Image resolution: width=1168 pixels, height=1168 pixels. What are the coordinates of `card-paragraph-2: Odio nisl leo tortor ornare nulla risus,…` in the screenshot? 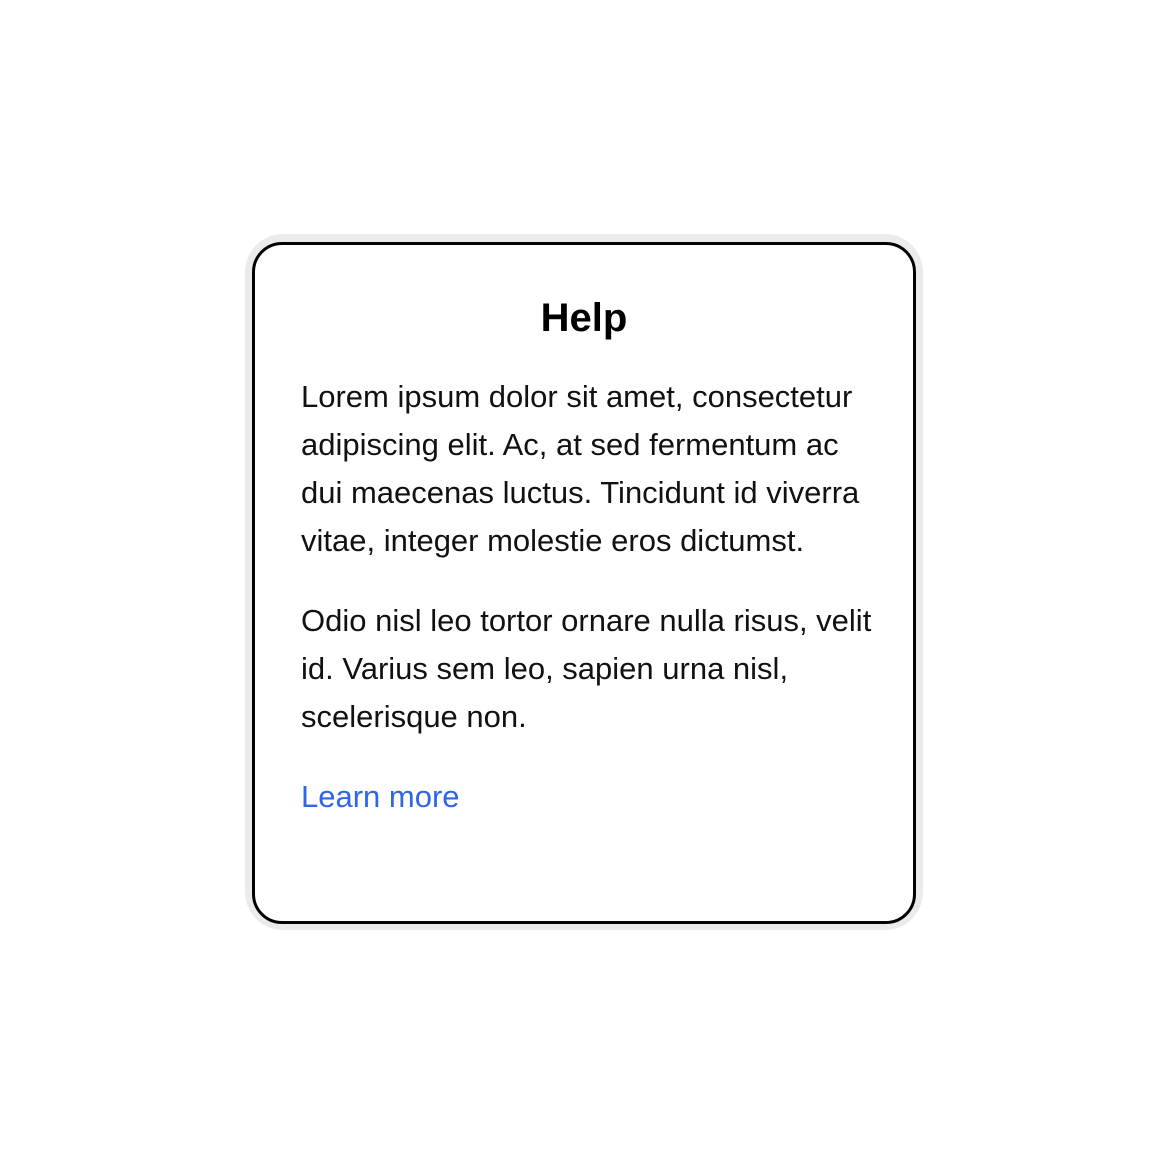 It's located at (586, 668).